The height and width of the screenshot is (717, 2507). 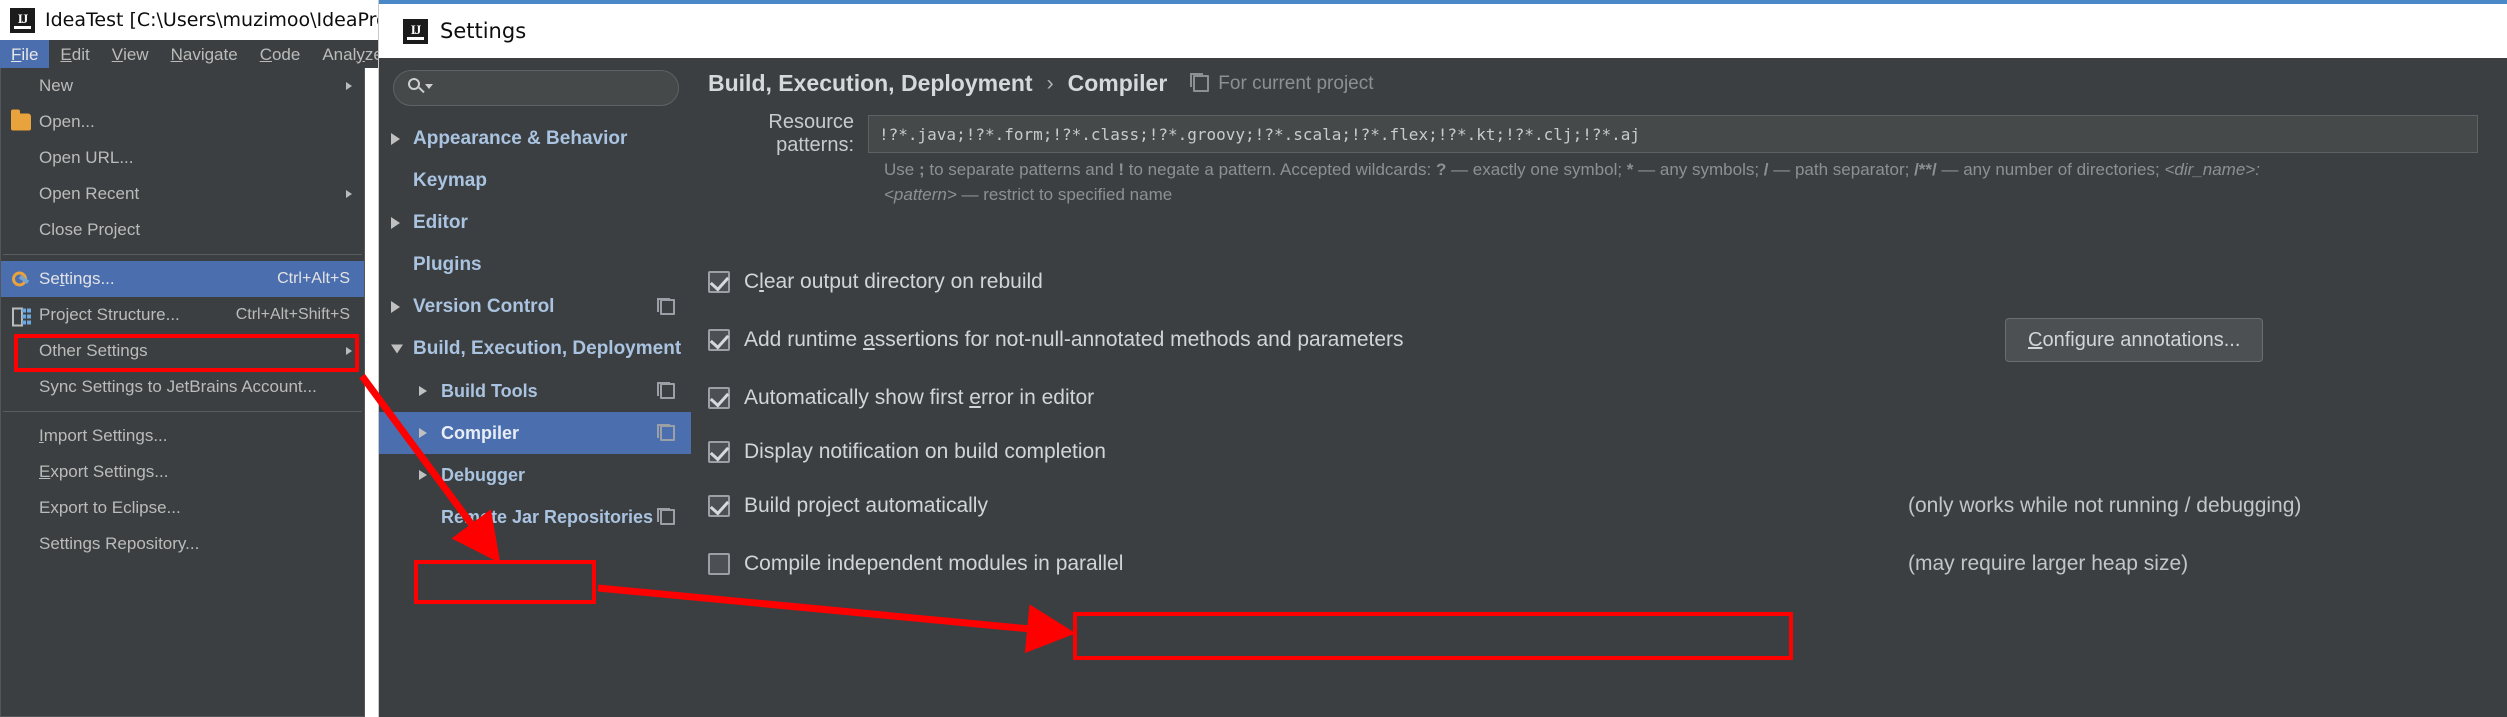 What do you see at coordinates (719, 340) in the screenshot?
I see `checkbox-add-runtime-assertions` at bounding box center [719, 340].